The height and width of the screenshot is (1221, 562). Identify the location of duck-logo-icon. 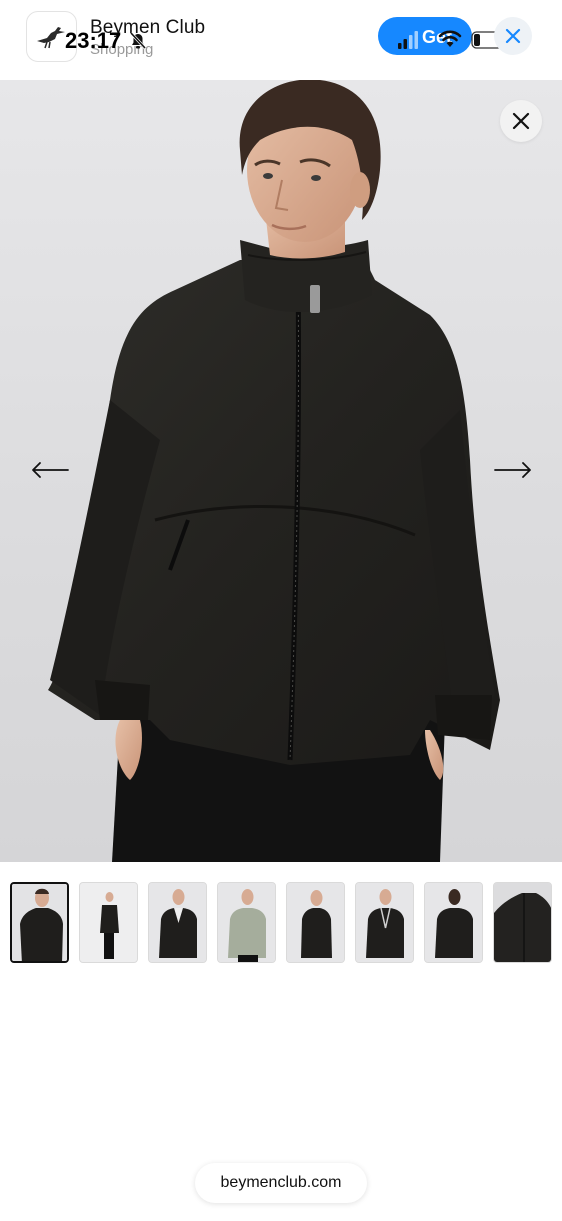
(50, 37).